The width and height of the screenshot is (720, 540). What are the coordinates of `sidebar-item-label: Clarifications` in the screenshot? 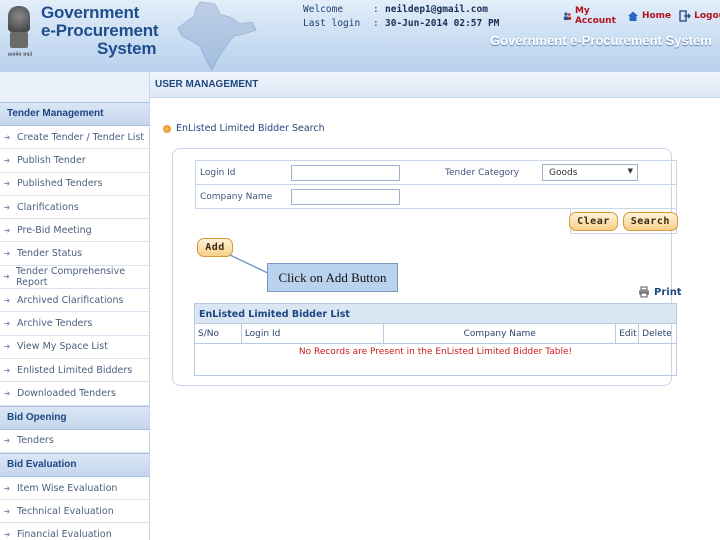 It's located at (48, 207).